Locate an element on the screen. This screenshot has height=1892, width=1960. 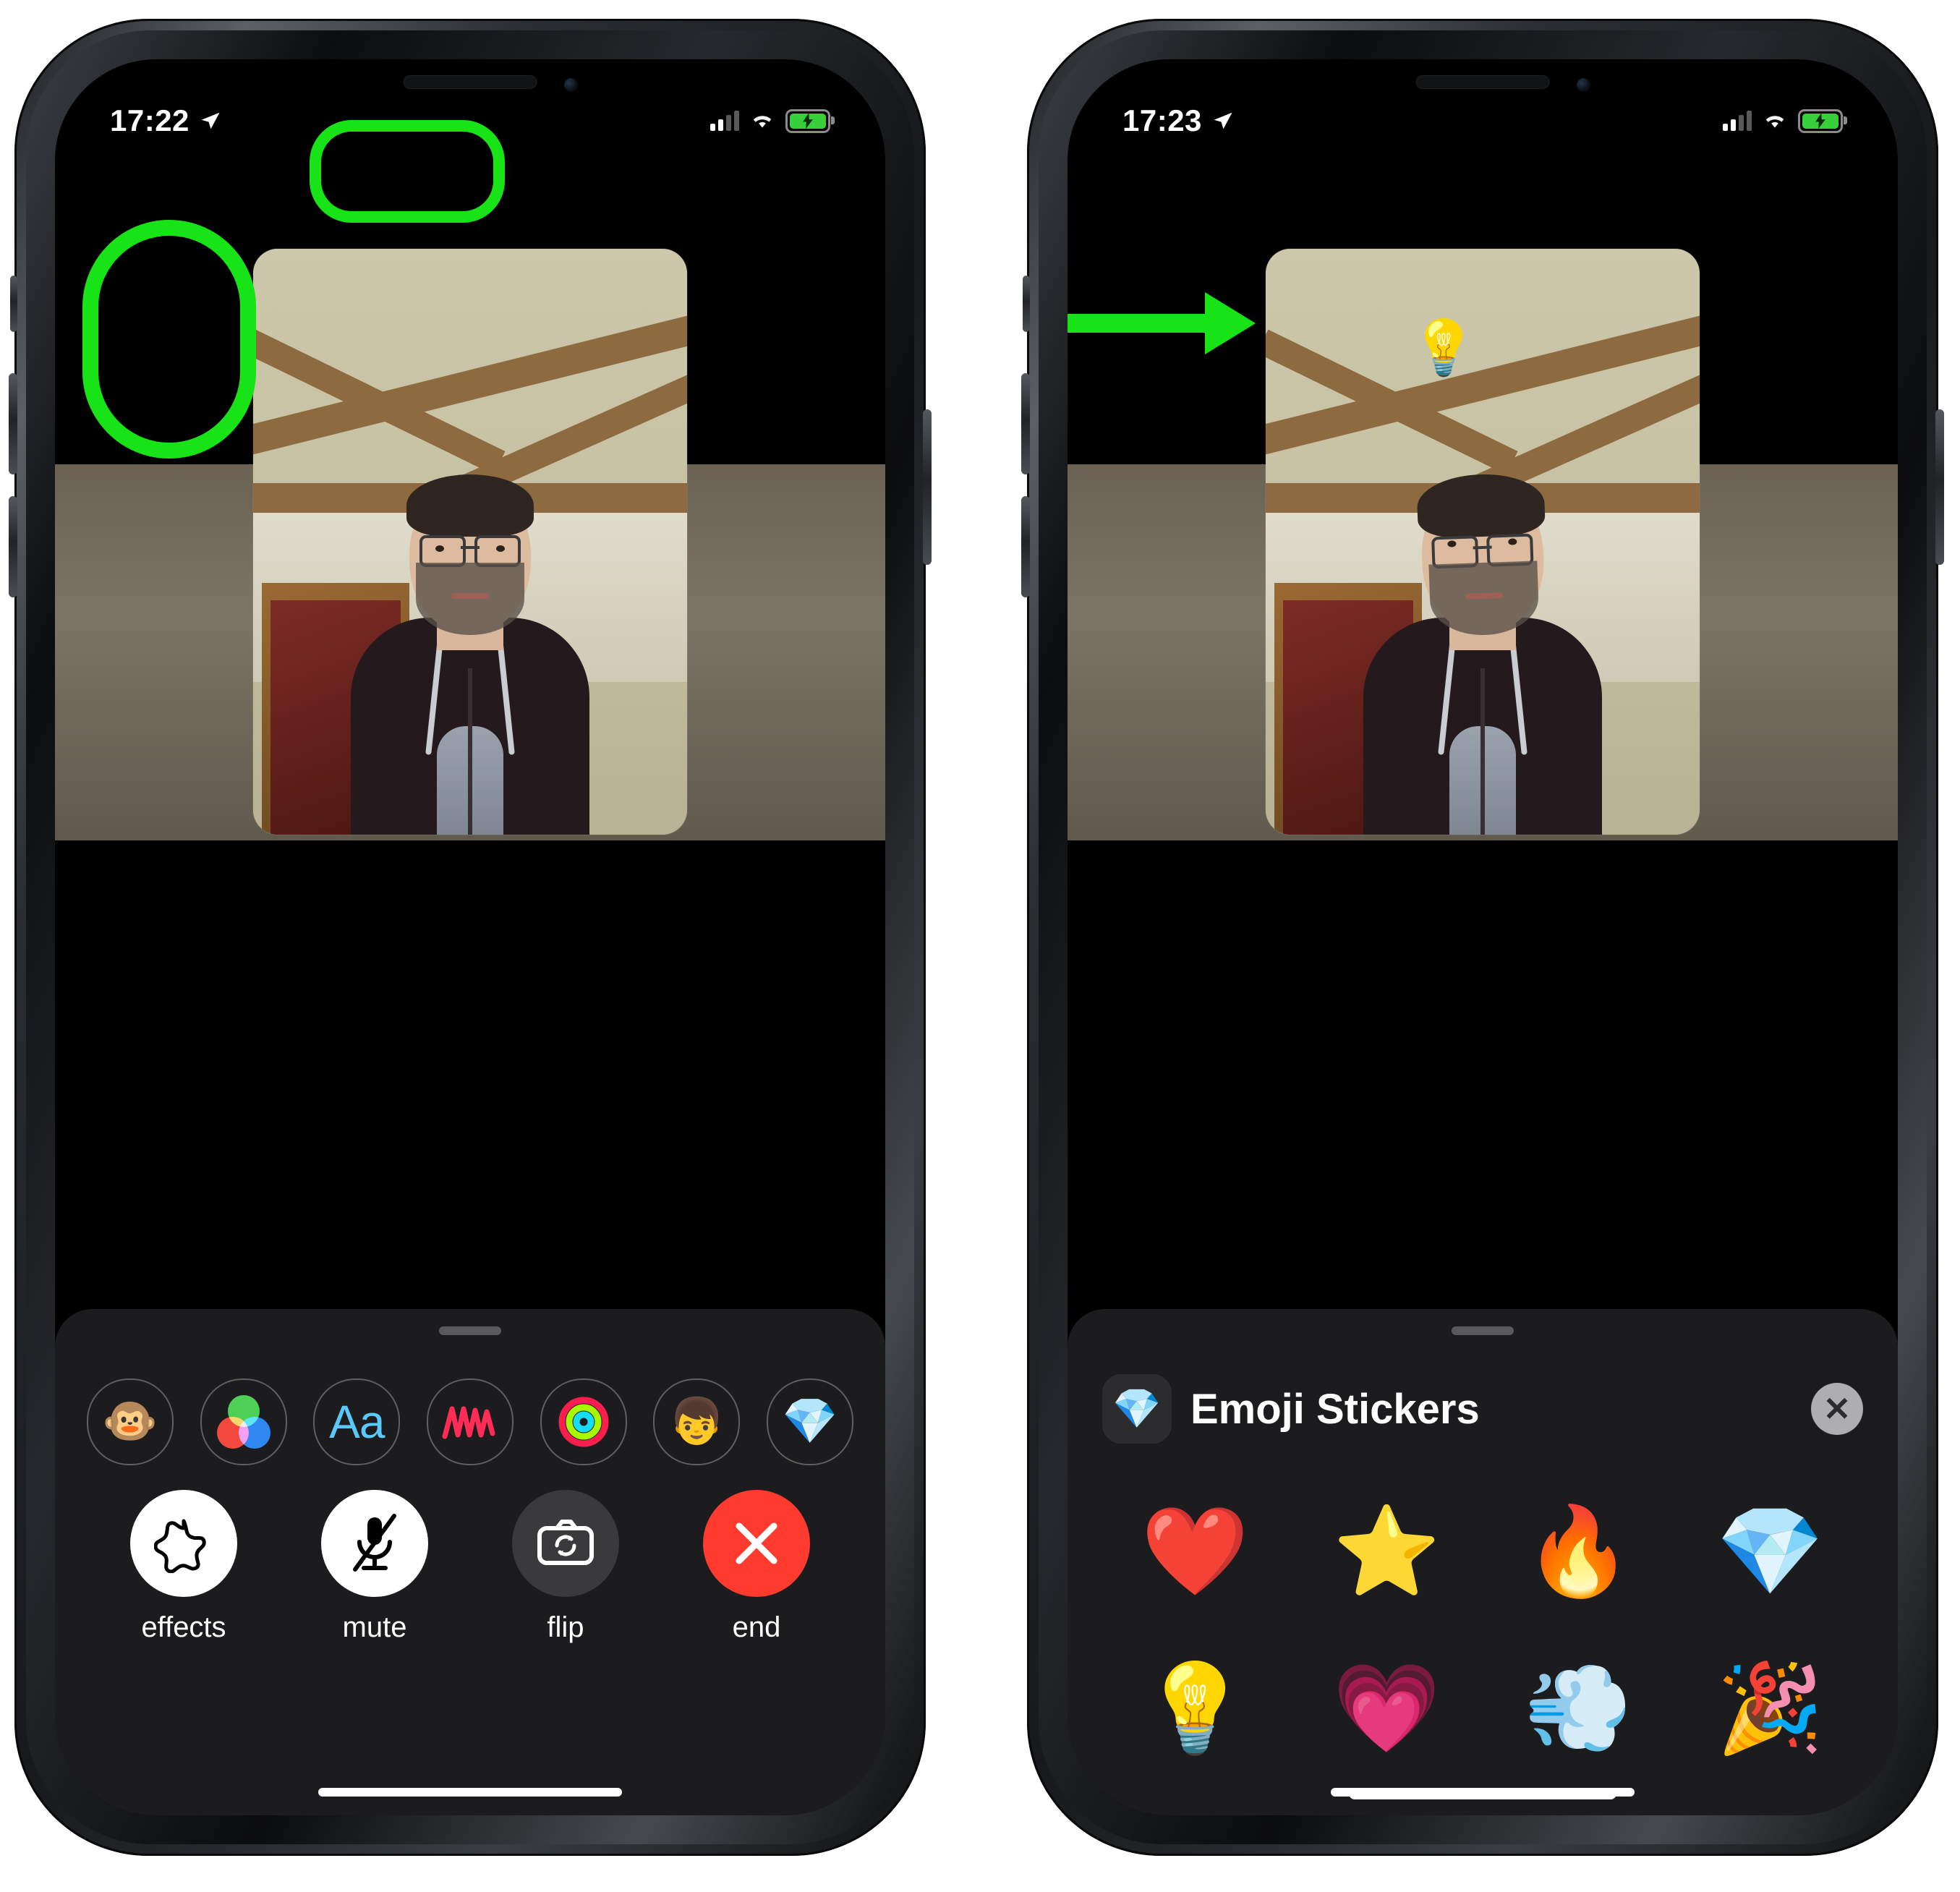
mute-control: mute is located at coordinates (374, 1567).